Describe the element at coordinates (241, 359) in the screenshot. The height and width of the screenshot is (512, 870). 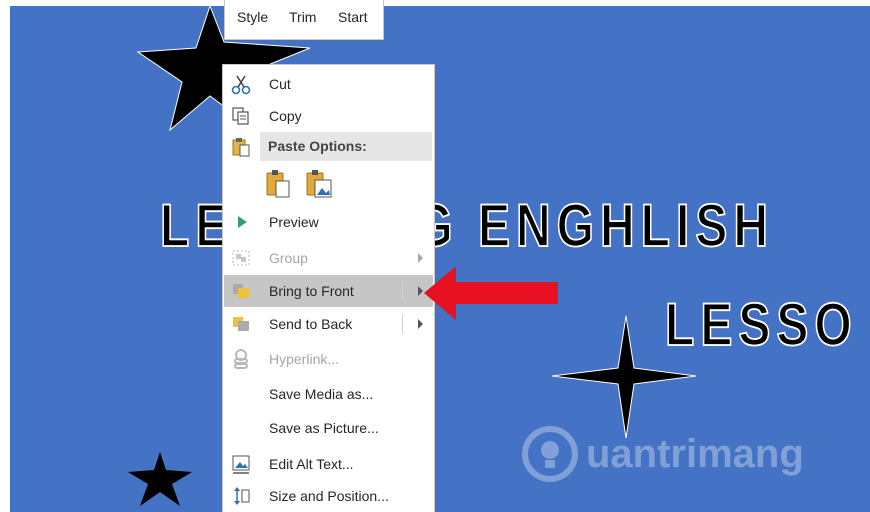
I see `link-icon` at that location.